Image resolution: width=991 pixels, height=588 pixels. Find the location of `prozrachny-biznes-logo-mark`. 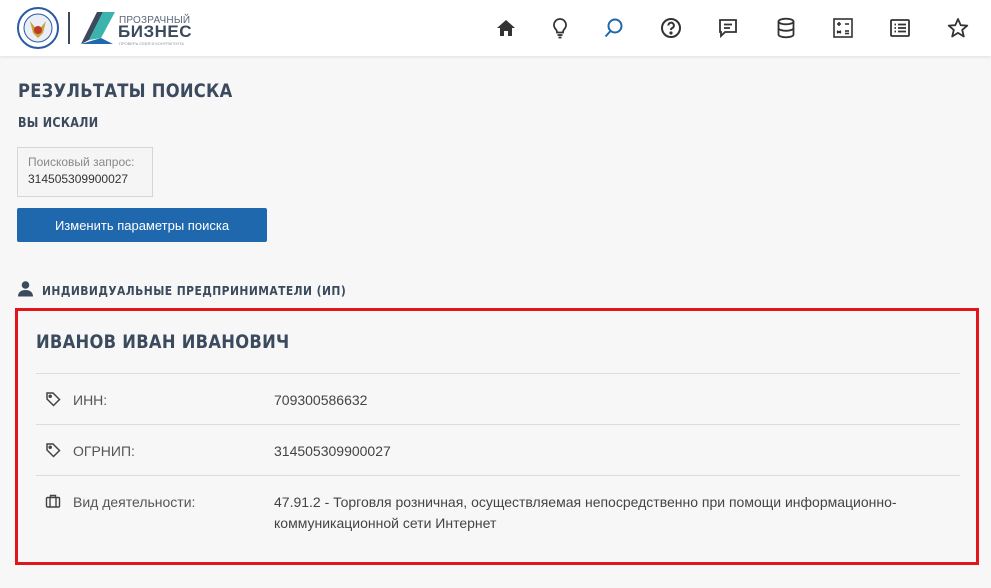

prozrachny-biznes-logo-mark is located at coordinates (97, 28).